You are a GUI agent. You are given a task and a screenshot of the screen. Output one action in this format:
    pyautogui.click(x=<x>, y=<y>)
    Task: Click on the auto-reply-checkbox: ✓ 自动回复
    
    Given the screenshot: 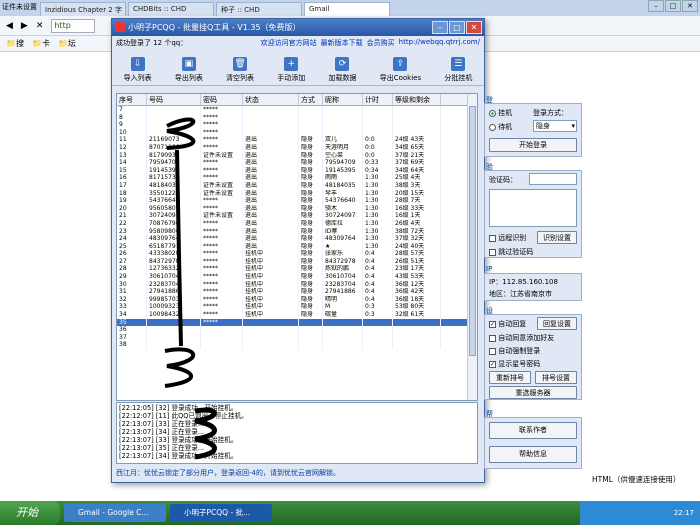 What is the action you would take?
    pyautogui.click(x=507, y=324)
    